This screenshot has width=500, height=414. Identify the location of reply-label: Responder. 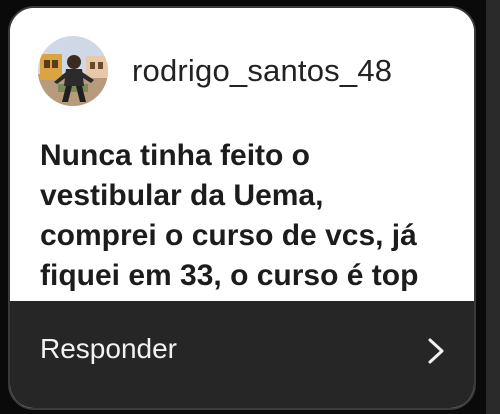
(108, 348).